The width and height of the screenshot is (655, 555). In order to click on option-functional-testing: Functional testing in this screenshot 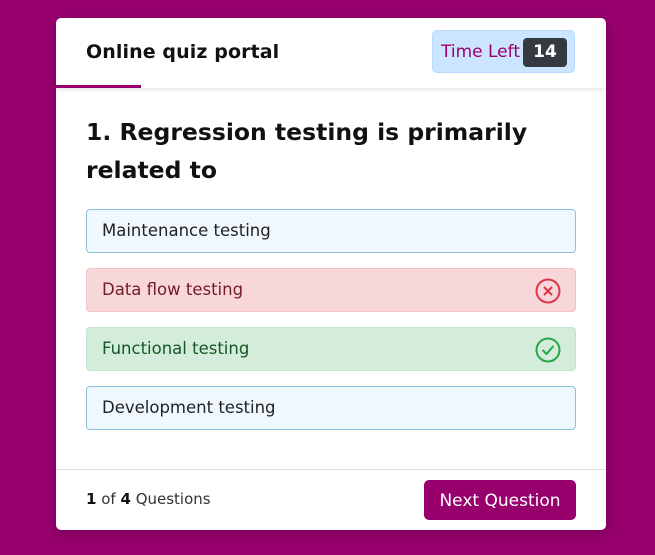, I will do `click(331, 349)`.